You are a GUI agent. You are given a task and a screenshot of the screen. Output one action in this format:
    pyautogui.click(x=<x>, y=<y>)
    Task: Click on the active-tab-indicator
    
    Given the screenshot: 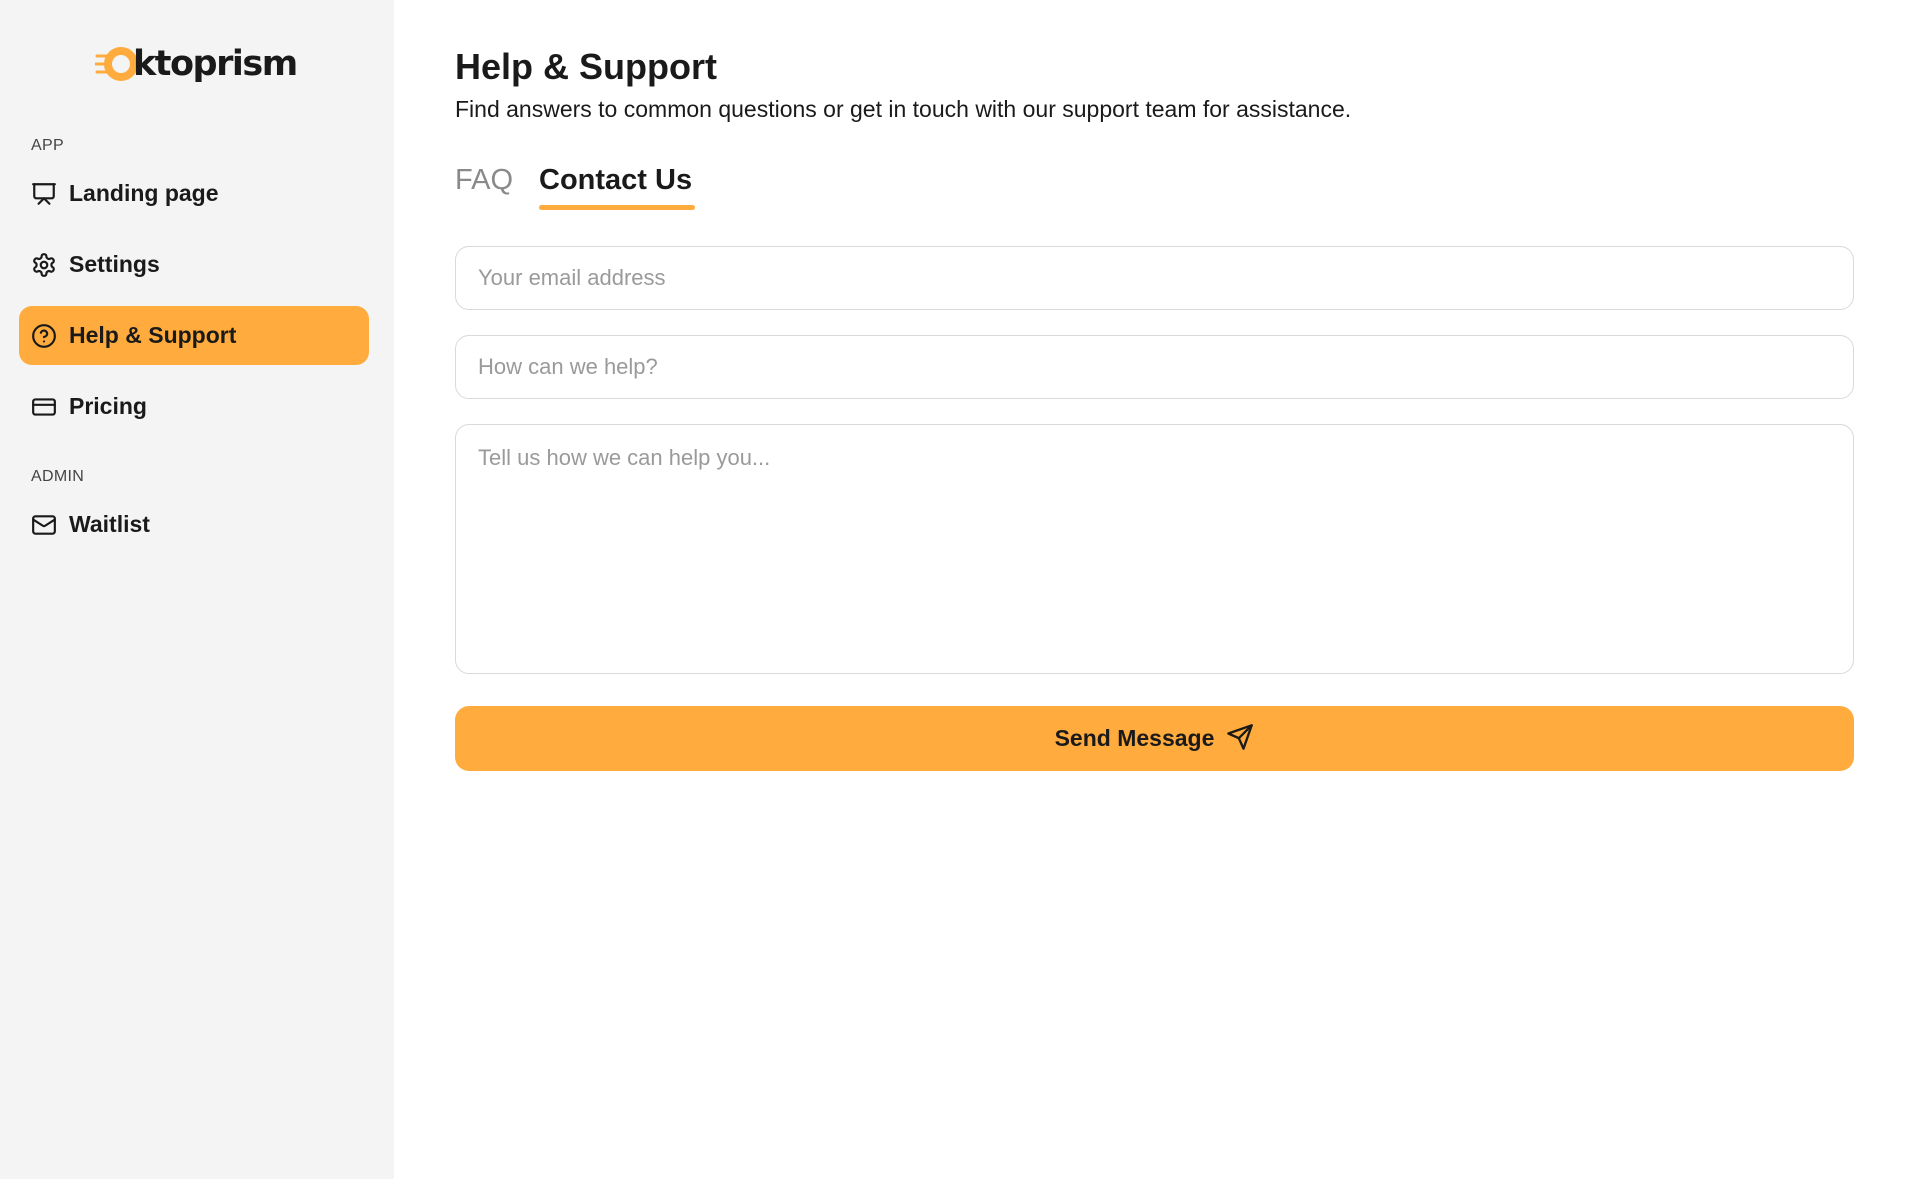 What is the action you would take?
    pyautogui.click(x=617, y=207)
    